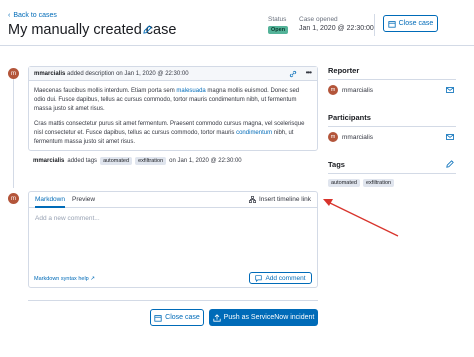 The height and width of the screenshot is (357, 474). I want to click on link-icon, so click(293, 74).